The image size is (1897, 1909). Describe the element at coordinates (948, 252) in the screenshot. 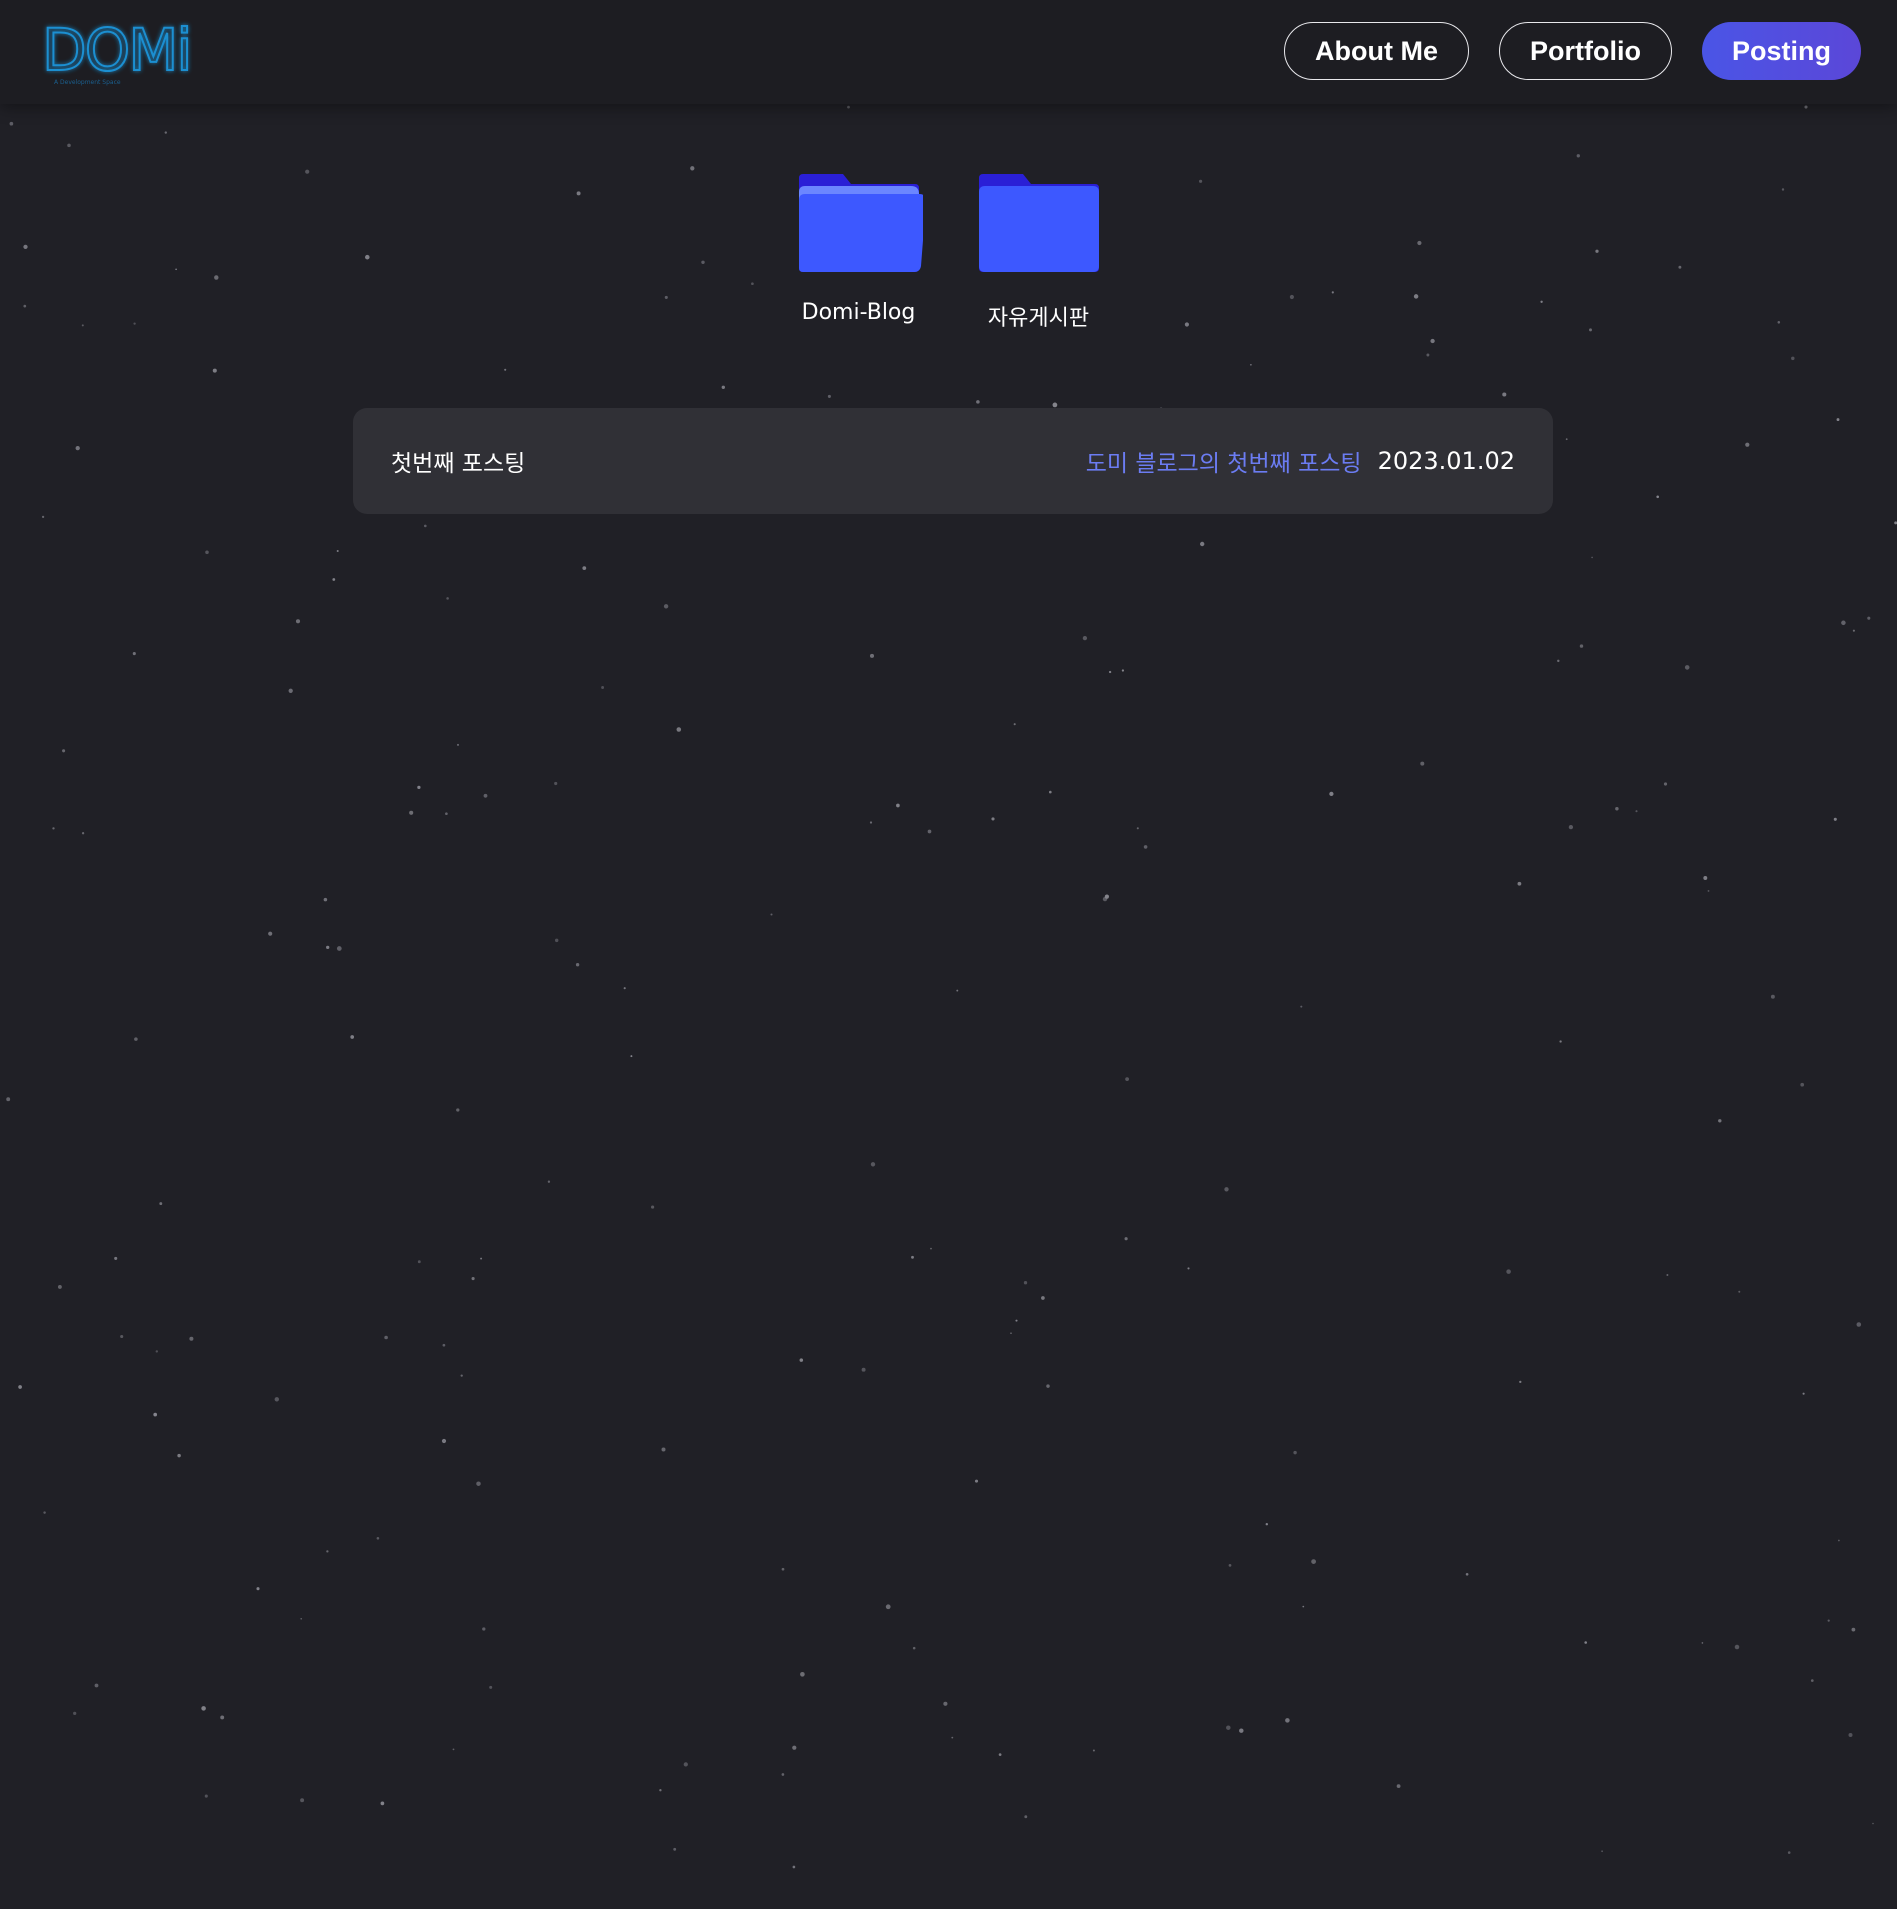

I see `folder-list: Domi-Blog 자유게시판` at that location.